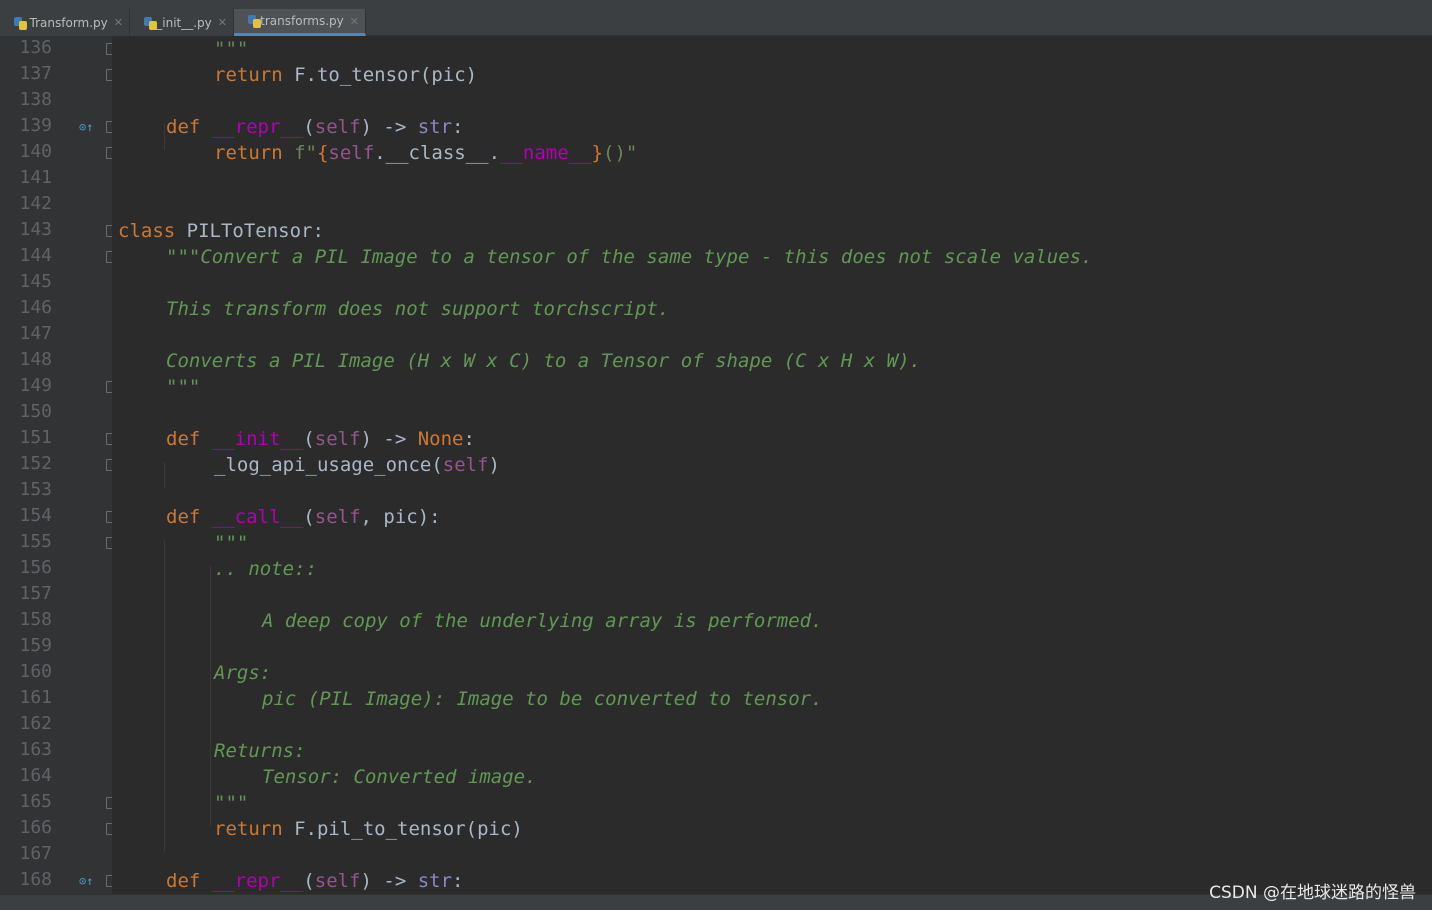 The width and height of the screenshot is (1432, 910). I want to click on line-number: 148, so click(35, 359).